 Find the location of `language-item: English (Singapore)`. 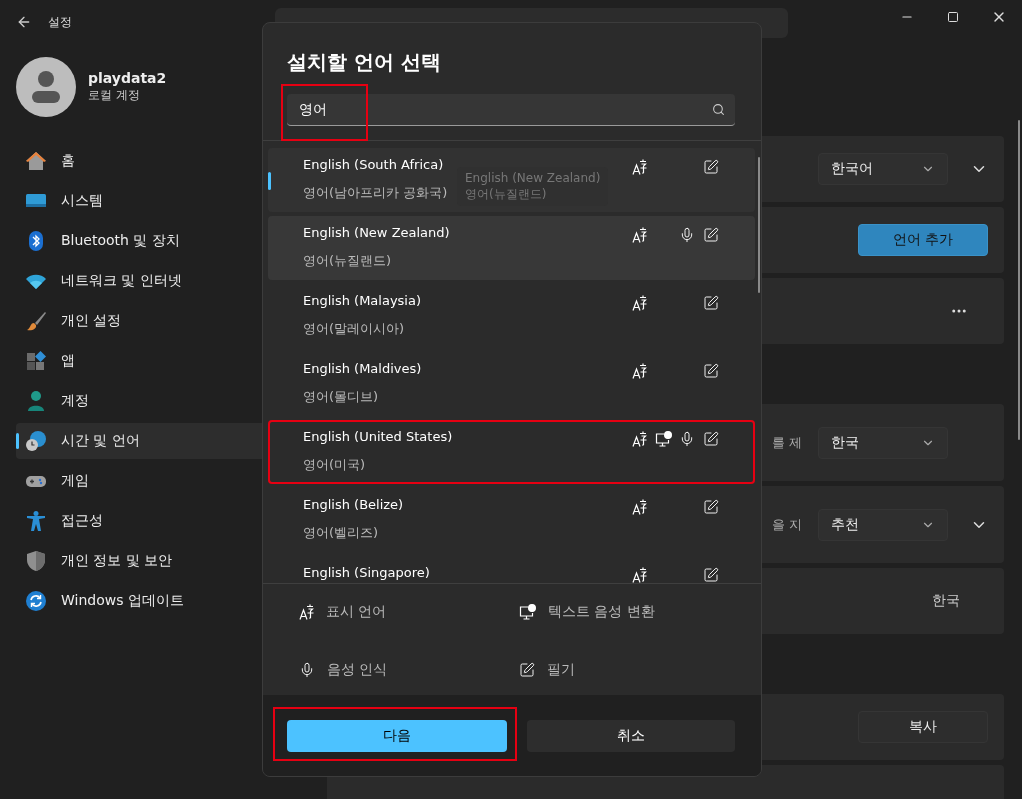

language-item: English (Singapore) is located at coordinates (511, 569).